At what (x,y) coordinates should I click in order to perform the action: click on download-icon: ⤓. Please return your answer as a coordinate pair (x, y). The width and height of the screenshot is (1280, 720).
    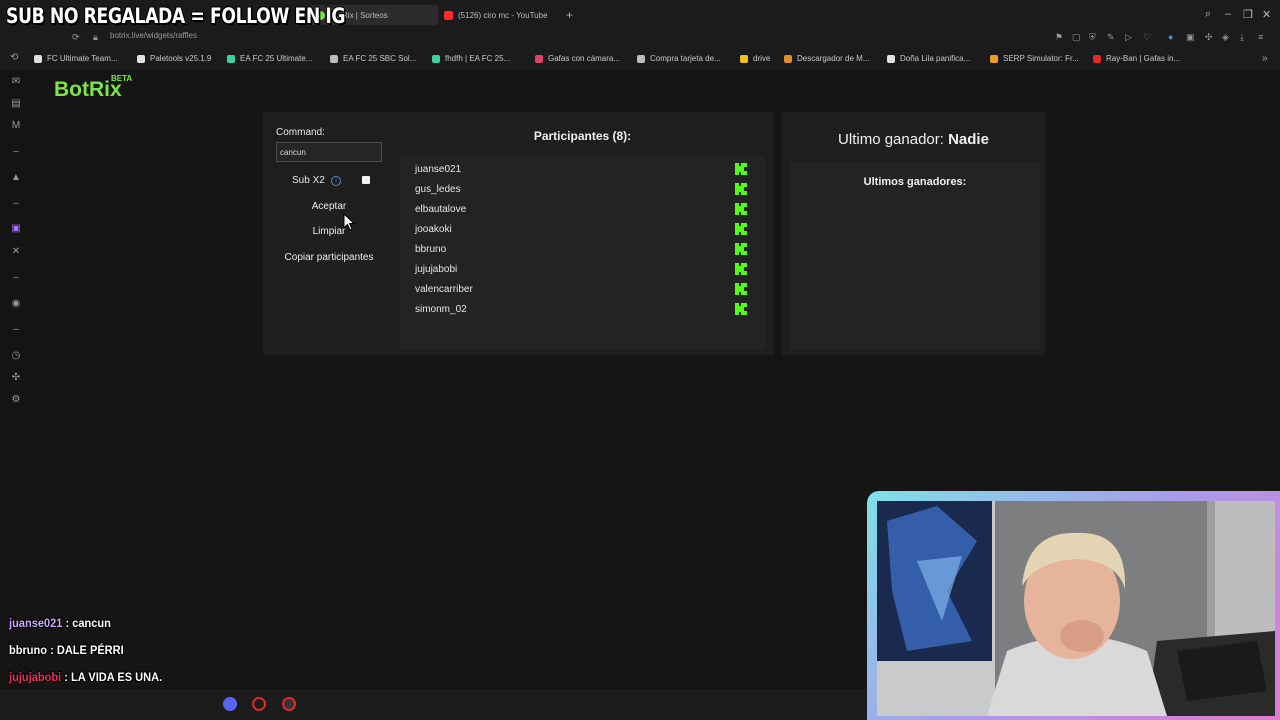
    Looking at the image, I should click on (1242, 37).